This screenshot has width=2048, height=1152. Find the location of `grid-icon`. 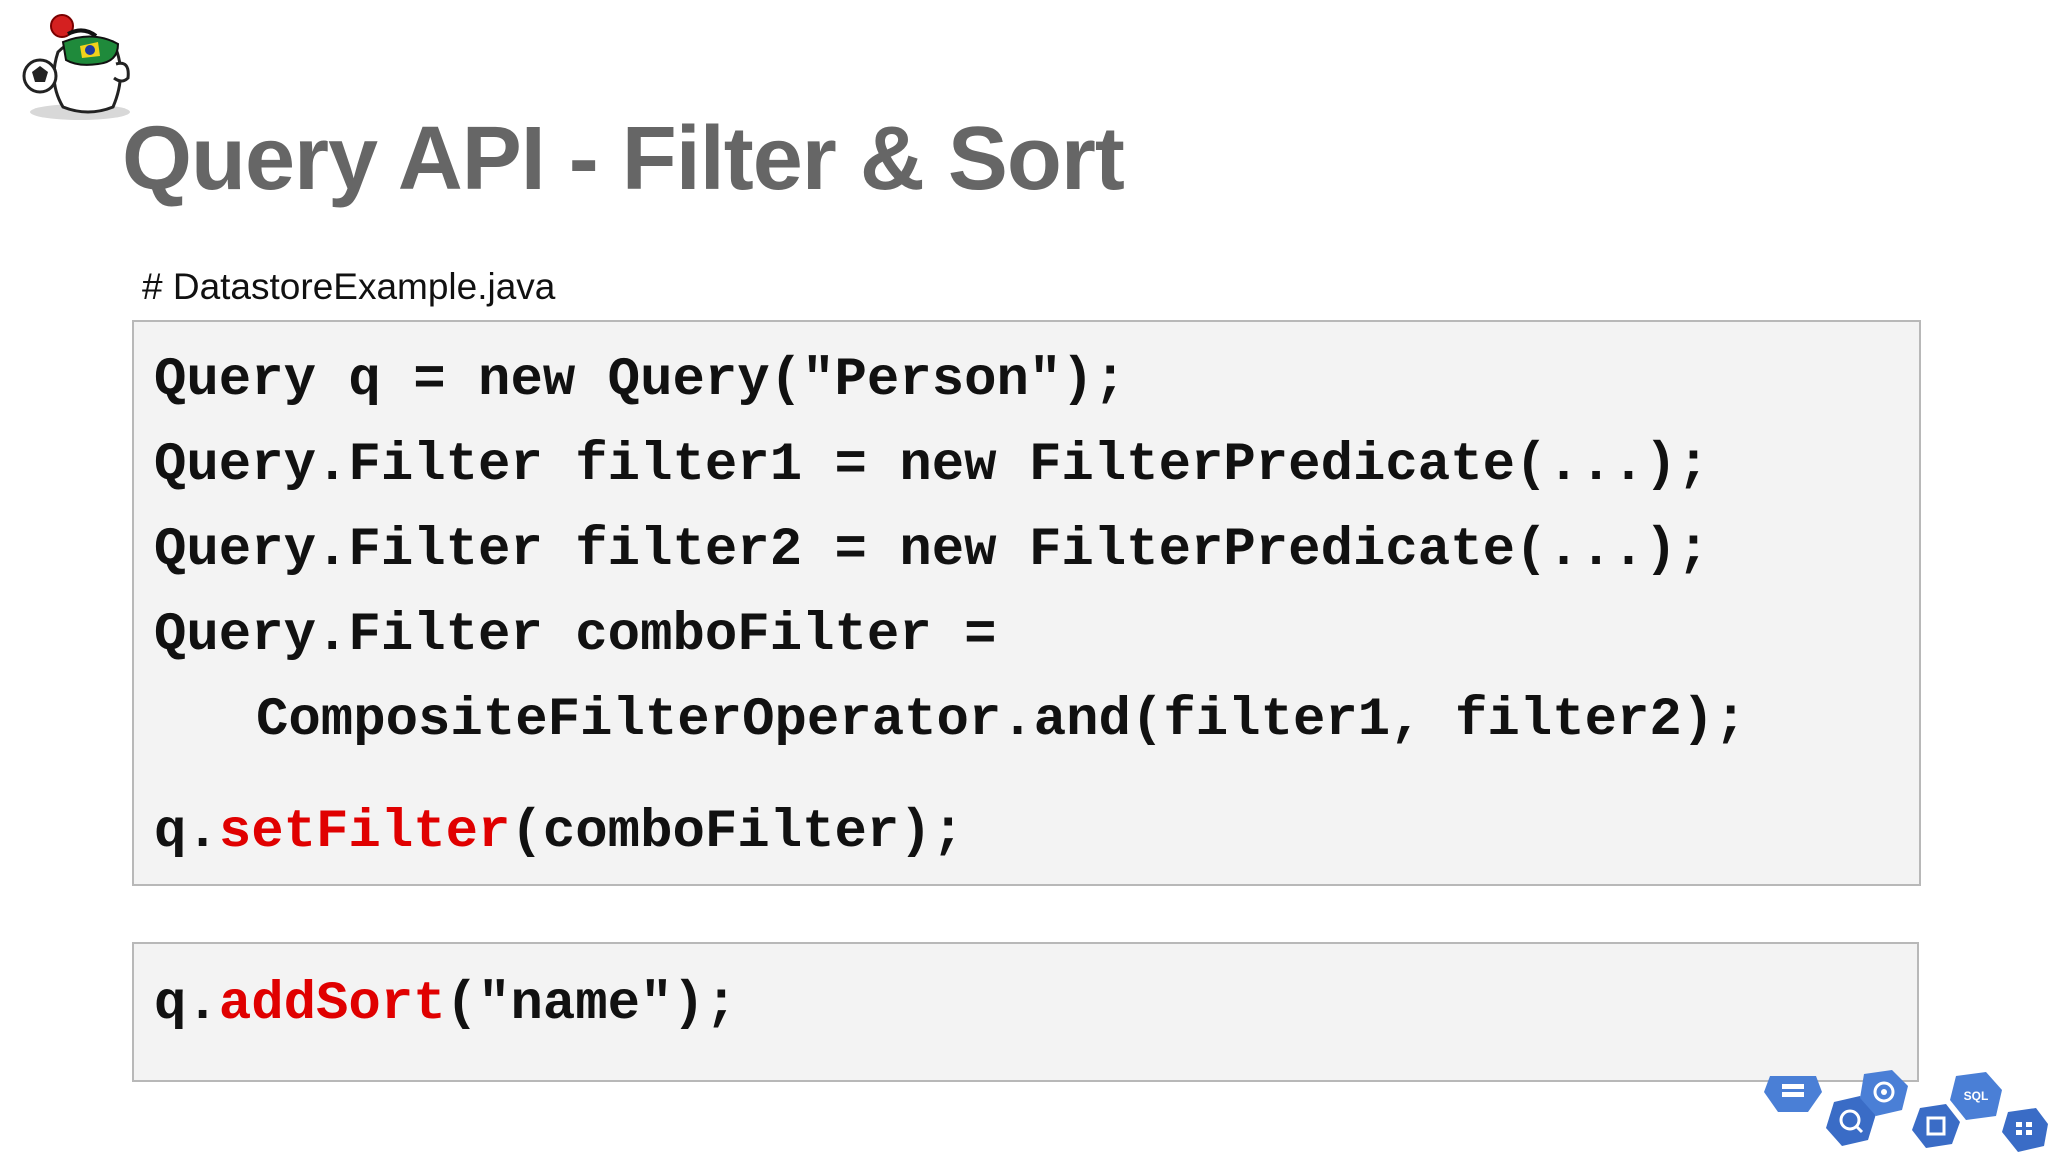

grid-icon is located at coordinates (2025, 1130).